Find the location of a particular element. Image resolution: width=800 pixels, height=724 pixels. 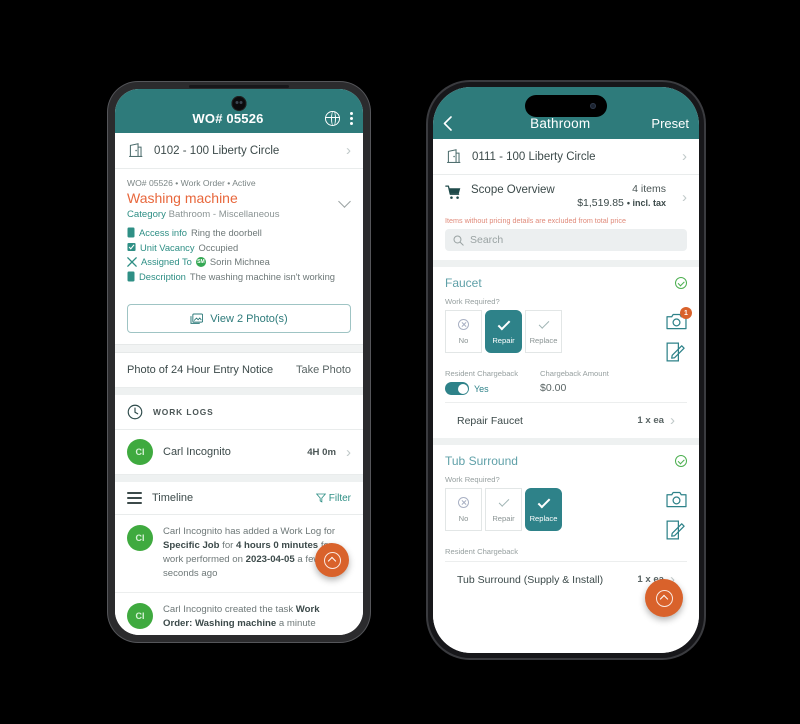

checkbox-icon is located at coordinates (131, 247).